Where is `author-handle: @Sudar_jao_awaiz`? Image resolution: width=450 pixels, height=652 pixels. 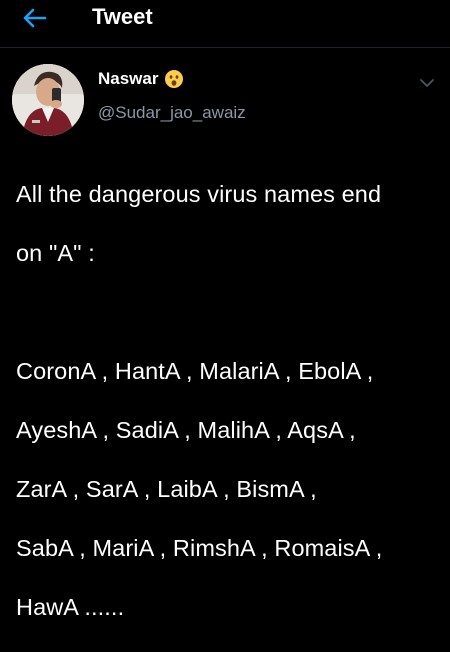
author-handle: @Sudar_jao_awaiz is located at coordinates (172, 113).